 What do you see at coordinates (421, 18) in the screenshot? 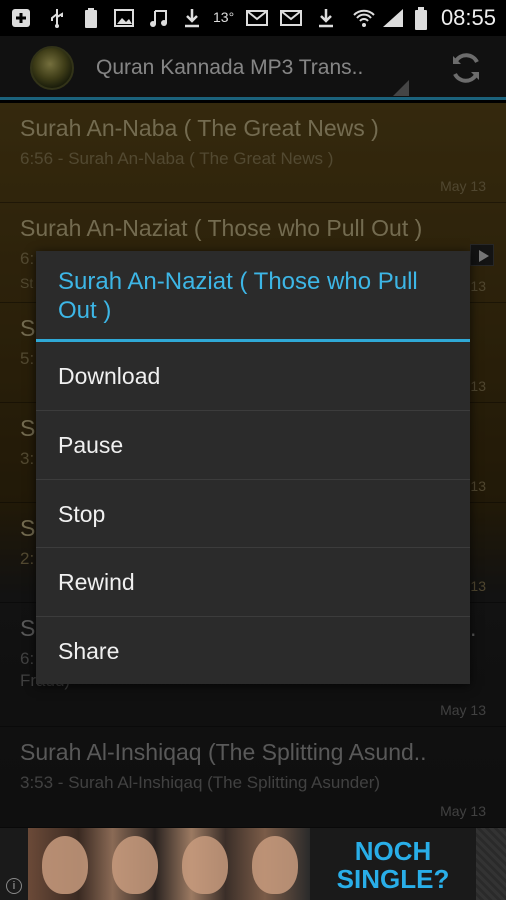
I see `battery-icon` at bounding box center [421, 18].